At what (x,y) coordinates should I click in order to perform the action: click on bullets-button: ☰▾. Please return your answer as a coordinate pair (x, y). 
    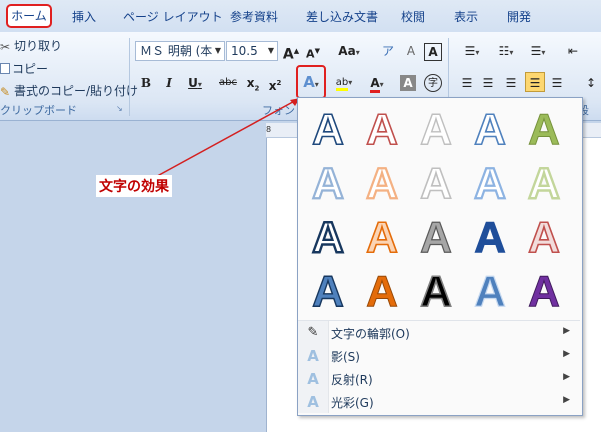
    Looking at the image, I should click on (472, 51).